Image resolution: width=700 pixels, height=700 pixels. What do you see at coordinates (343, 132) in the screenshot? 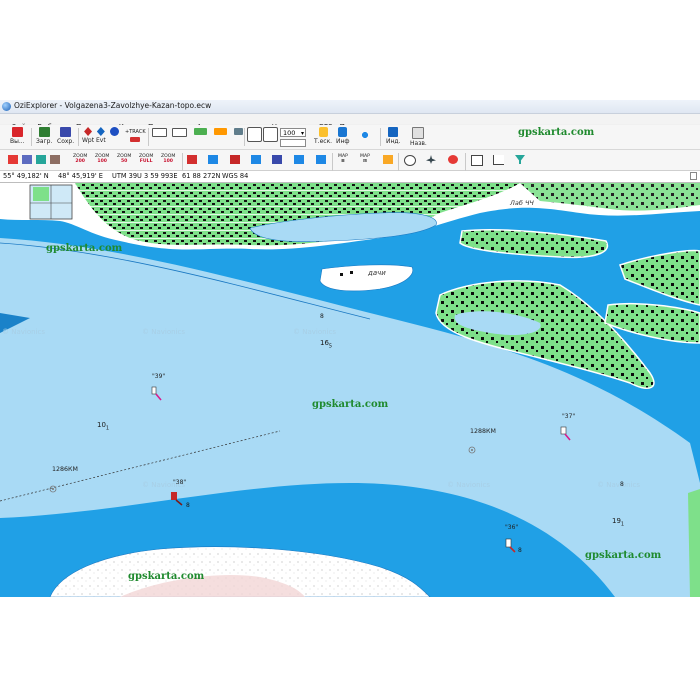
I see `info-icon` at bounding box center [343, 132].